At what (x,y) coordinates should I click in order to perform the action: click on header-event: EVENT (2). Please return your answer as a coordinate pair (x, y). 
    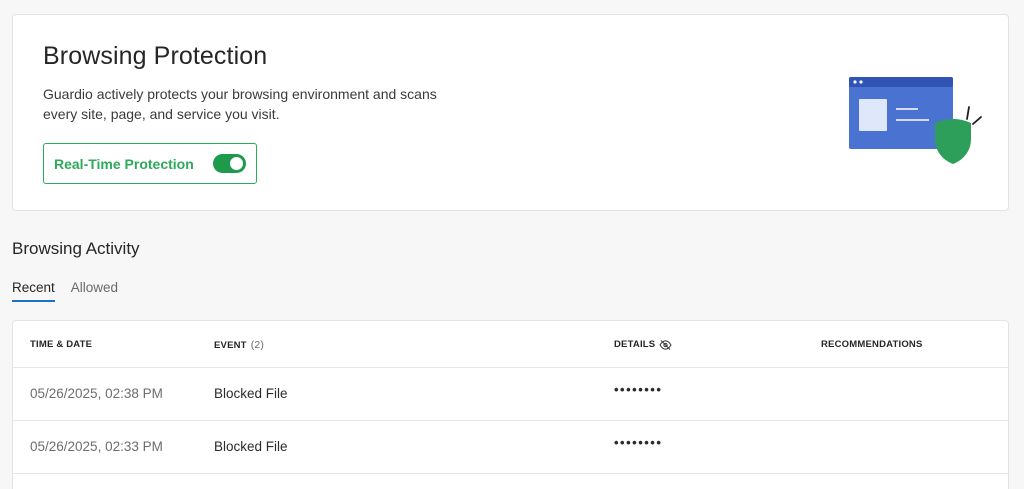
    Looking at the image, I should click on (239, 345).